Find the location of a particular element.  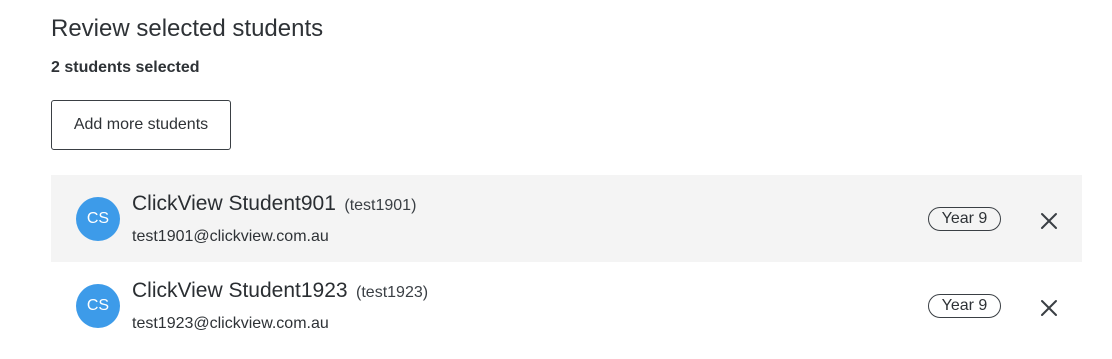

student-username: (test1901) is located at coordinates (380, 205).